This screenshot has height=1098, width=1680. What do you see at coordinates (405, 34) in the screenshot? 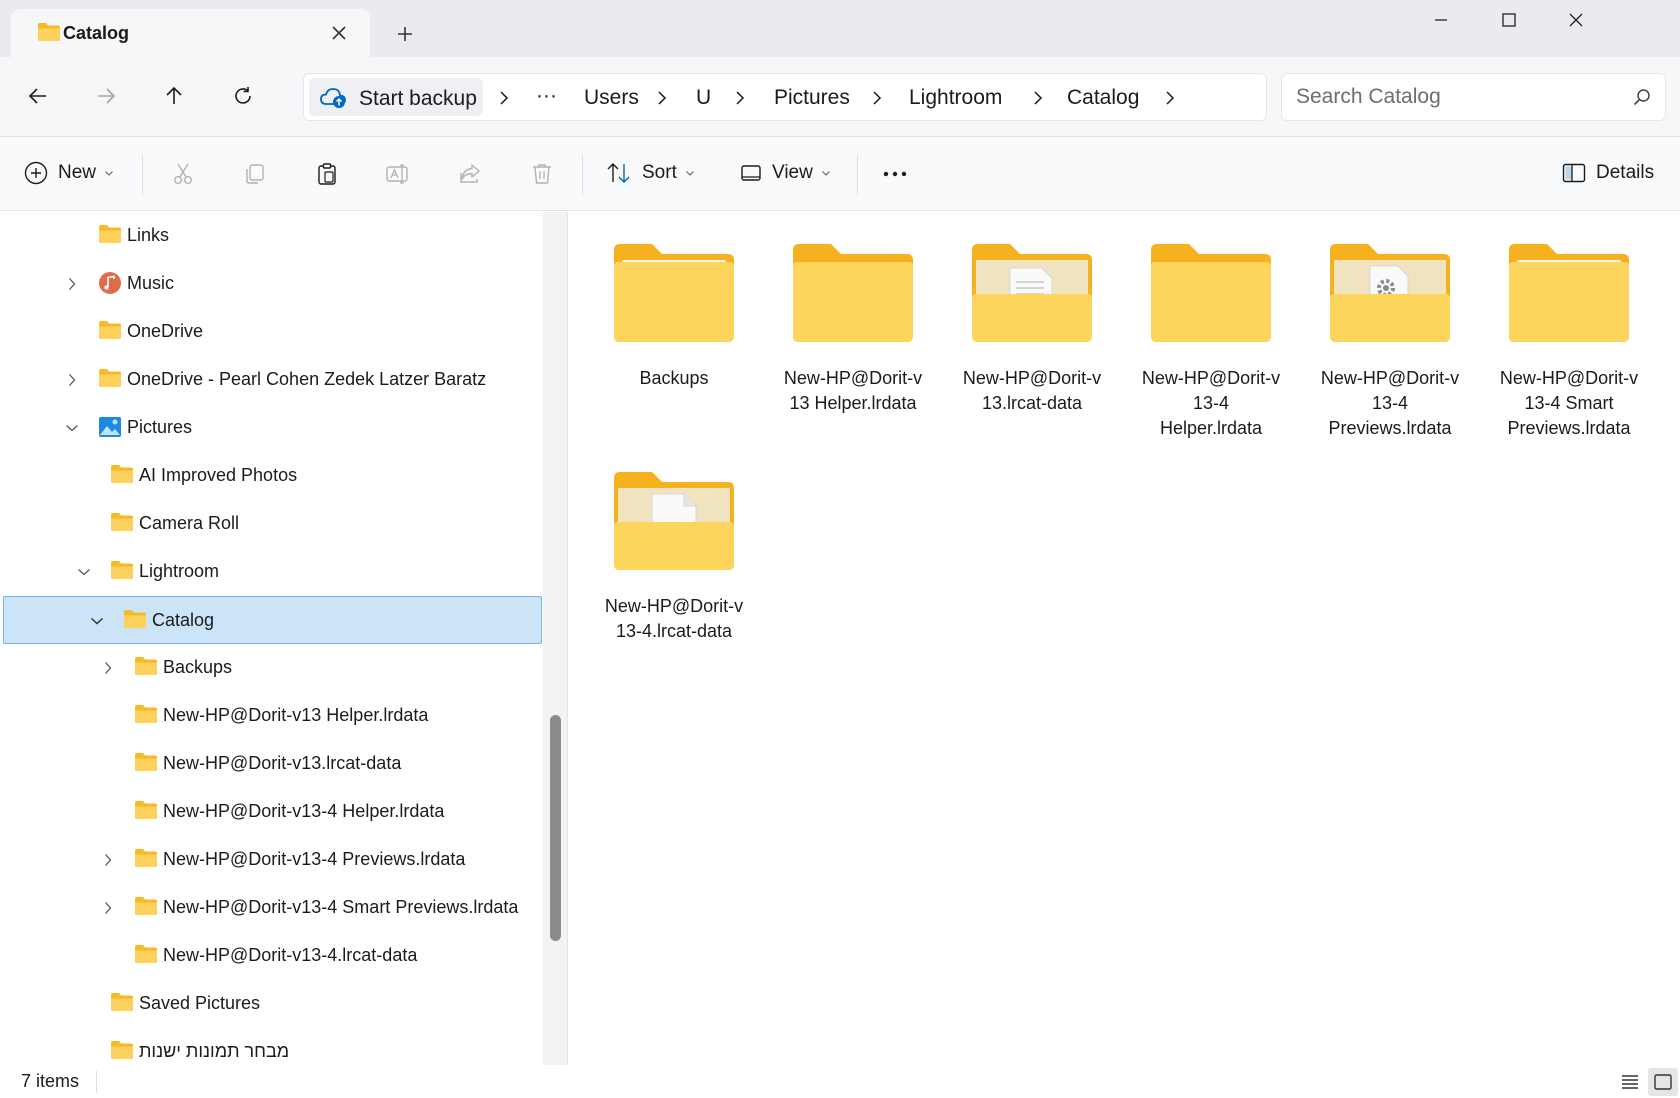
I see `new-tab-button` at bounding box center [405, 34].